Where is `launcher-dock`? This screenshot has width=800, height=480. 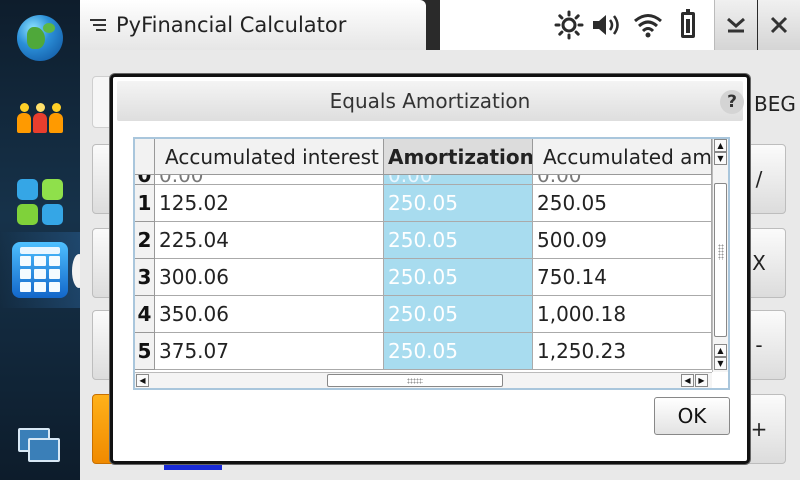 launcher-dock is located at coordinates (43, 240).